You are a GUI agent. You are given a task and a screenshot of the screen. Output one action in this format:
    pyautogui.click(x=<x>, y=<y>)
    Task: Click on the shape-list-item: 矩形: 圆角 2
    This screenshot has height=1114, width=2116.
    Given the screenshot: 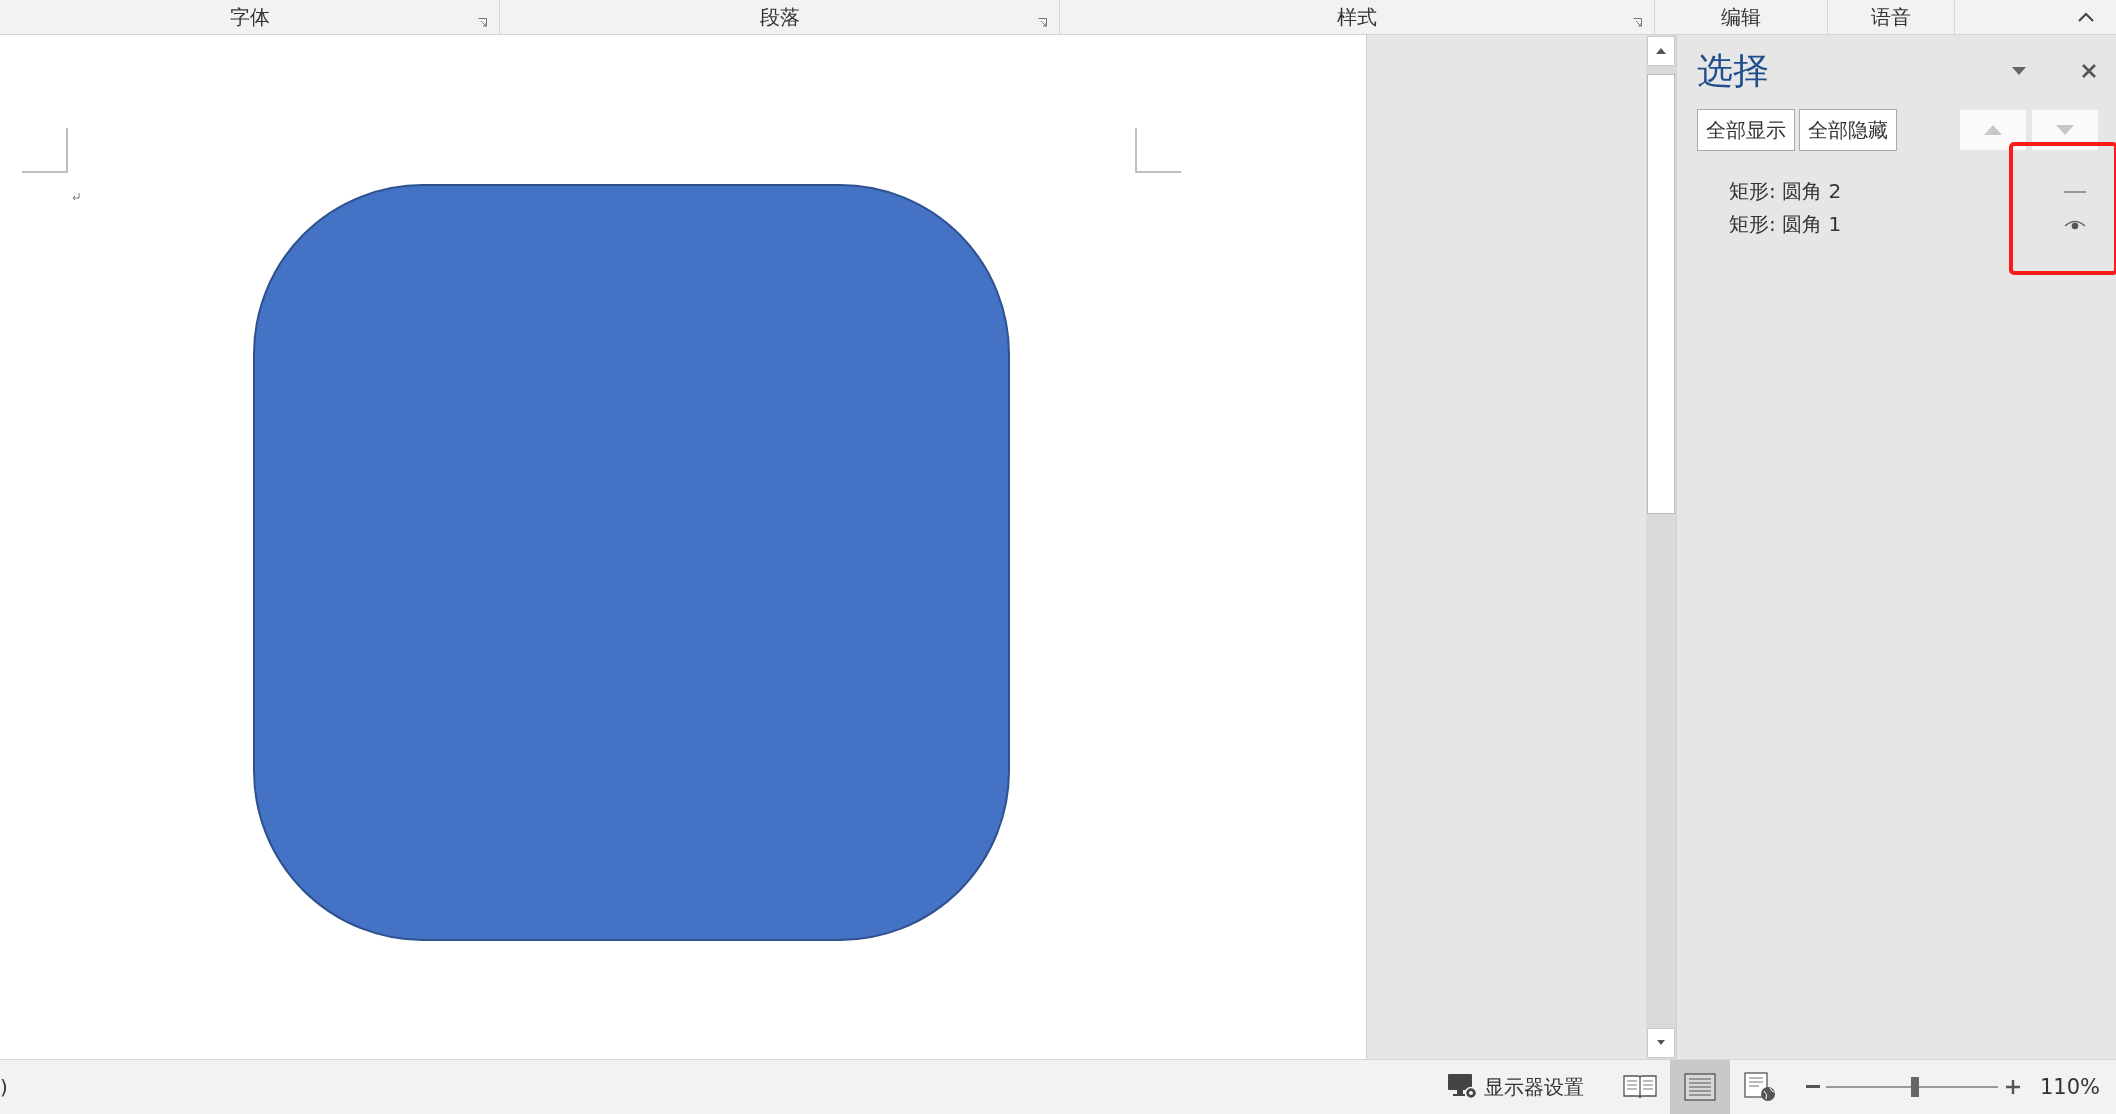 What is the action you would take?
    pyautogui.click(x=1896, y=191)
    